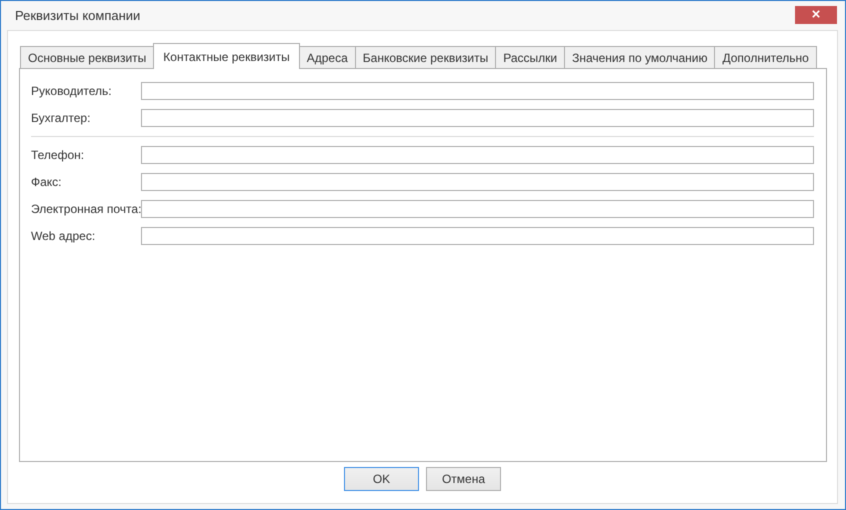 This screenshot has height=510, width=846. What do you see at coordinates (77, 15) in the screenshot?
I see `window-title: Реквизиты компании` at bounding box center [77, 15].